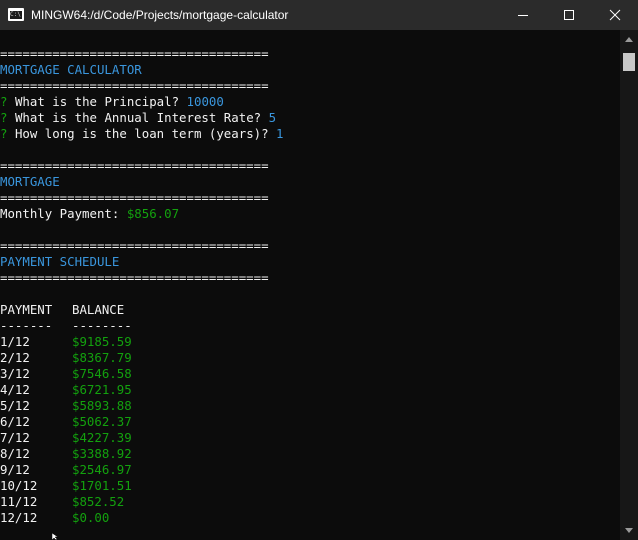 Image resolution: width=638 pixels, height=540 pixels. I want to click on schedule-row: 2/12 $8367.79, so click(70, 358).